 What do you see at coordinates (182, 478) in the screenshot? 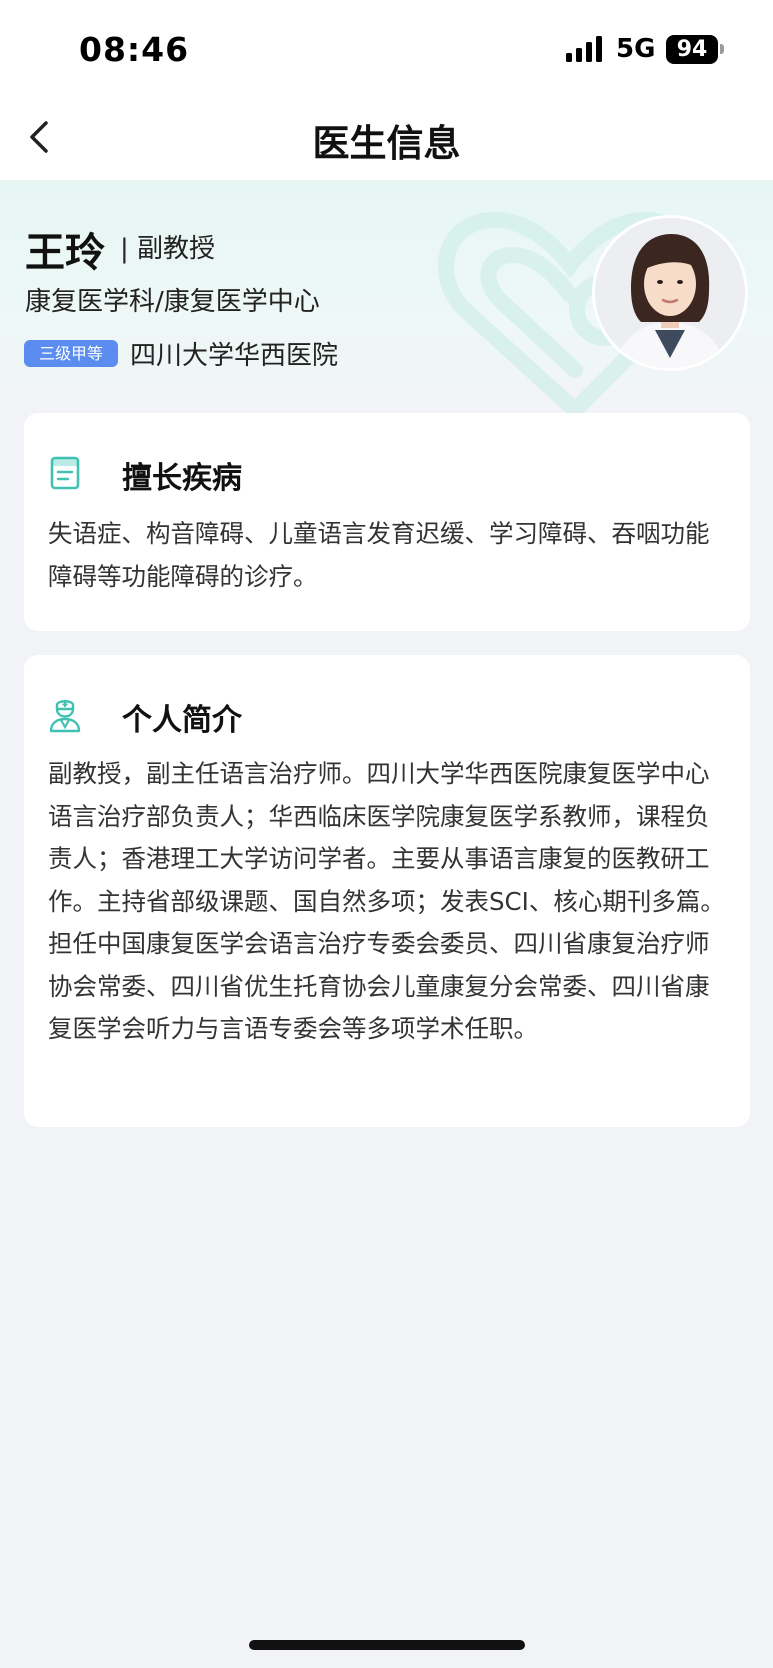
I see `specialty-title: 擅长疾病` at bounding box center [182, 478].